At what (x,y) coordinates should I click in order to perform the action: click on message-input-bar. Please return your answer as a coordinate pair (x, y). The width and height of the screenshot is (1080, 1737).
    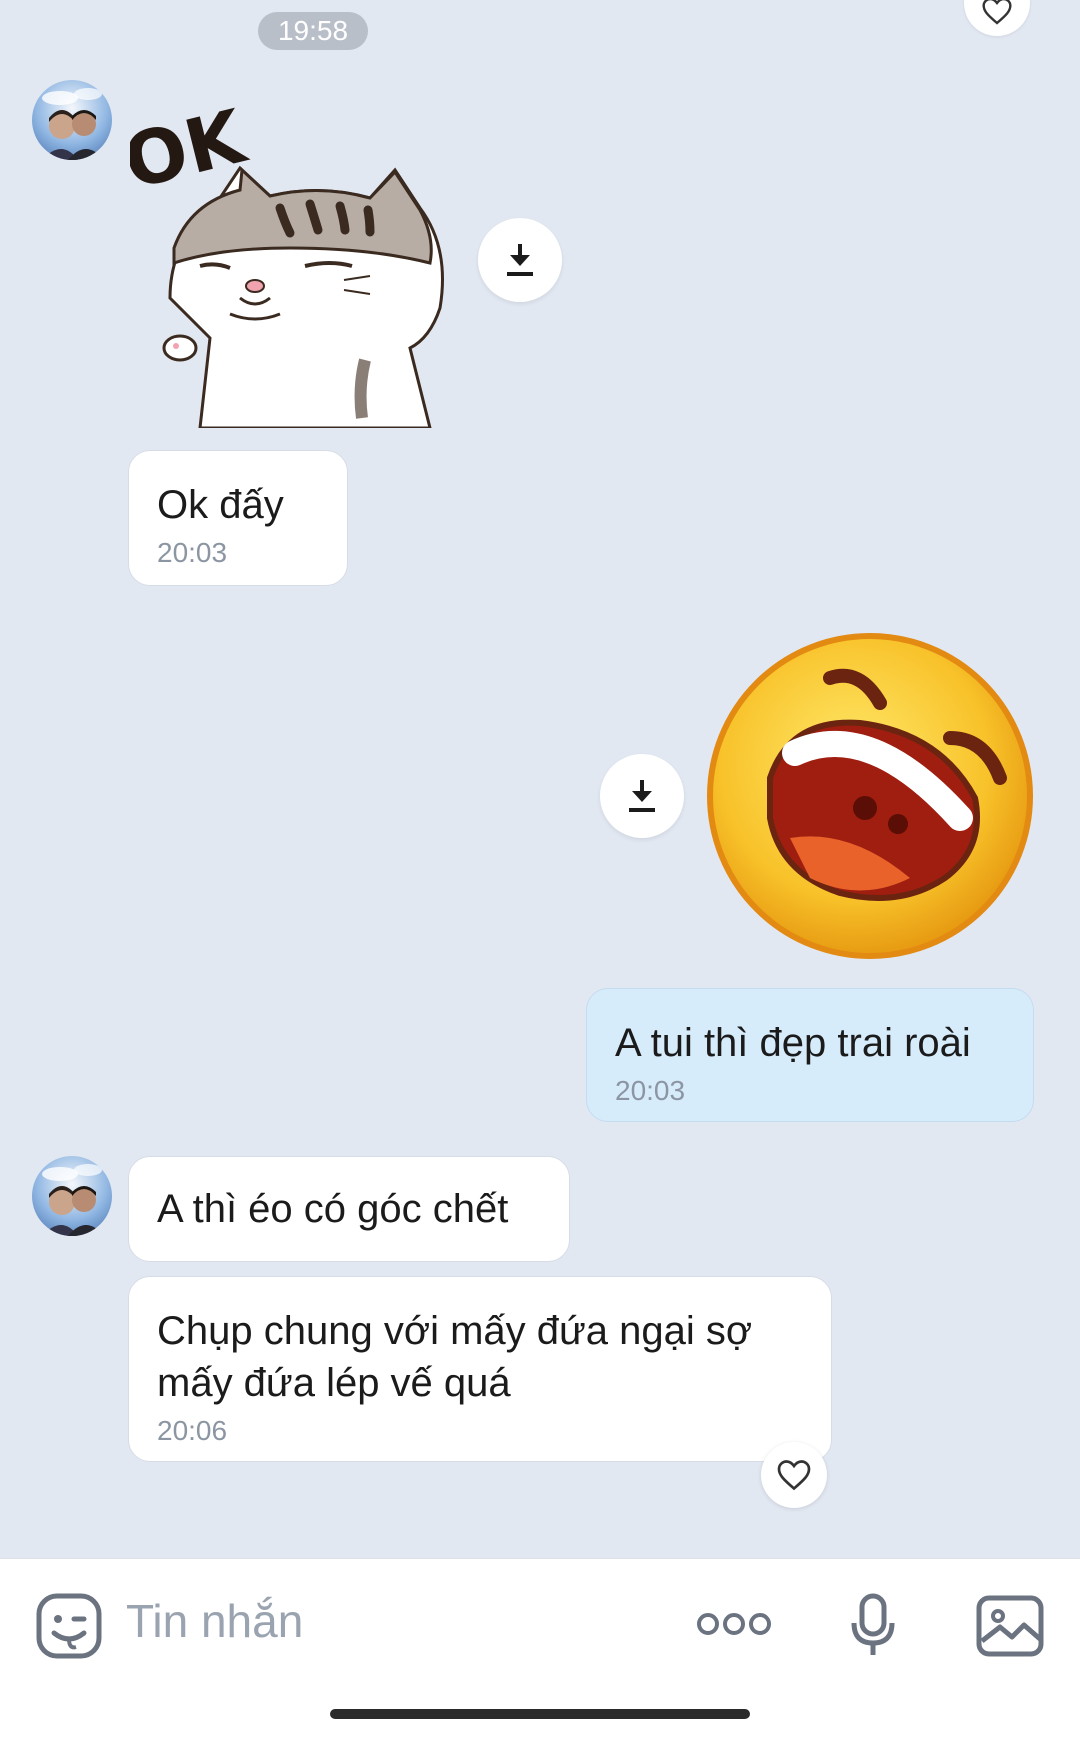
    Looking at the image, I should click on (540, 1647).